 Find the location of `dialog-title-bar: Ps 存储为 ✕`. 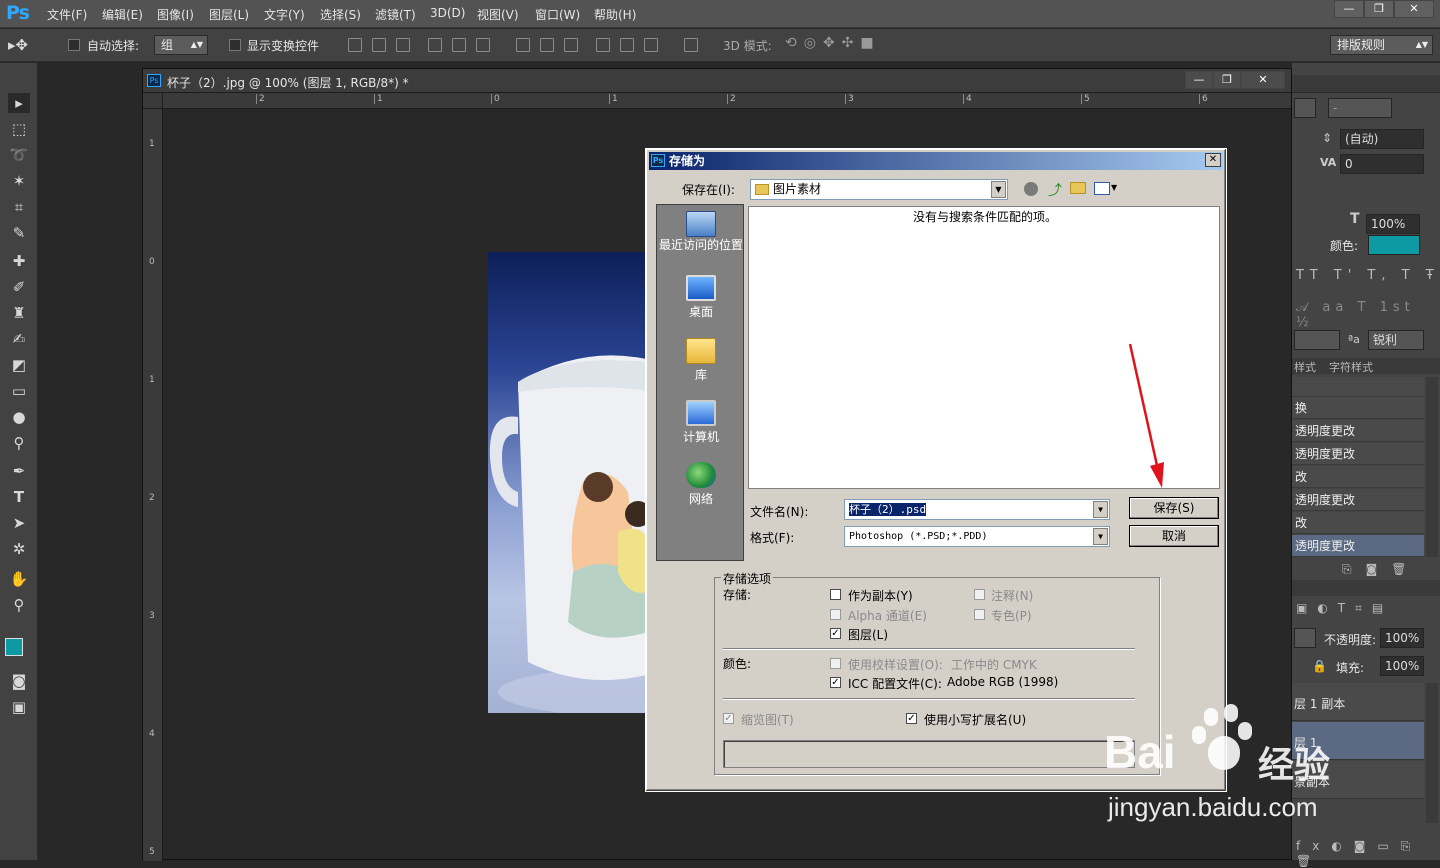

dialog-title-bar: Ps 存储为 ✕ is located at coordinates (936, 161).